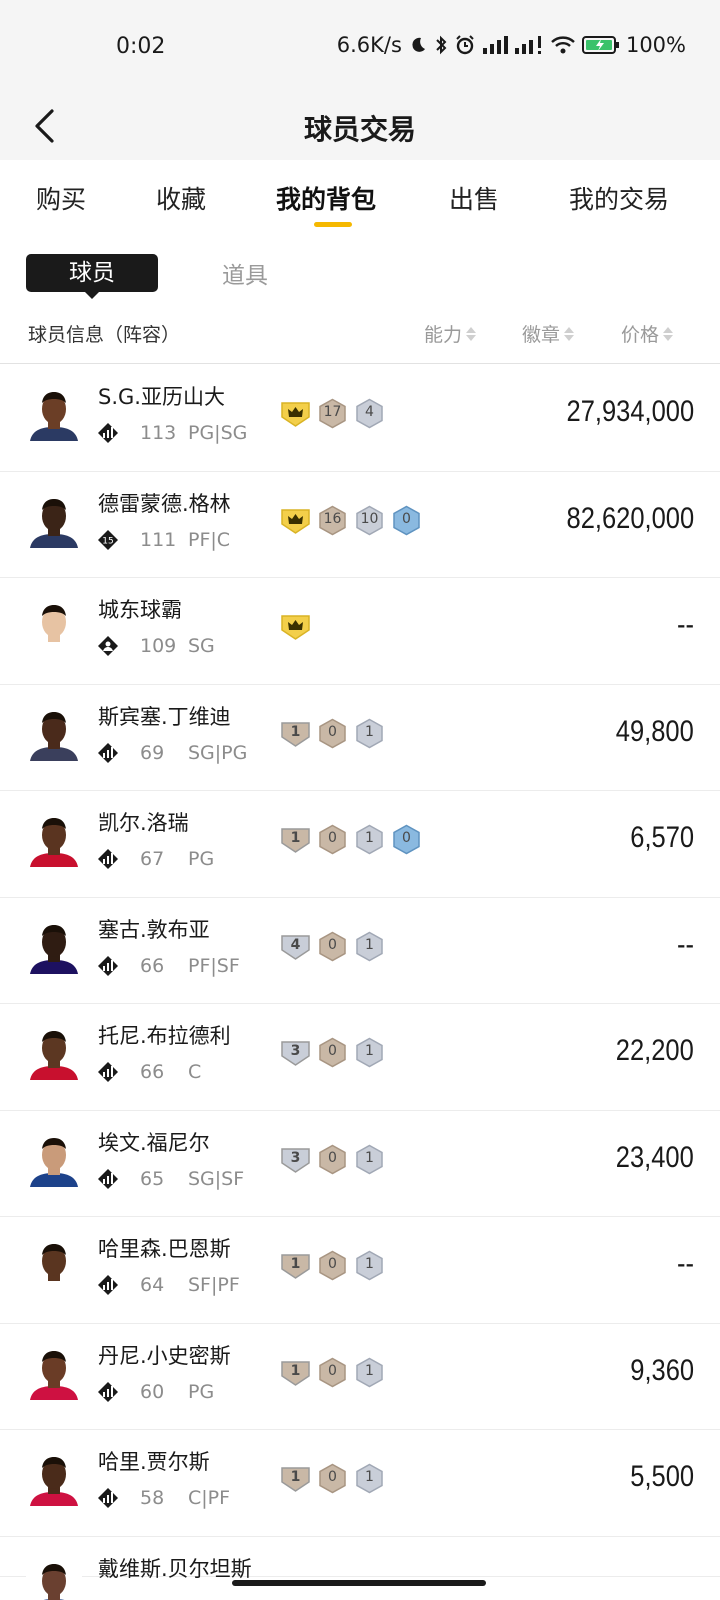  Describe the element at coordinates (152, 1498) in the screenshot. I see `player-ability: 58` at that location.